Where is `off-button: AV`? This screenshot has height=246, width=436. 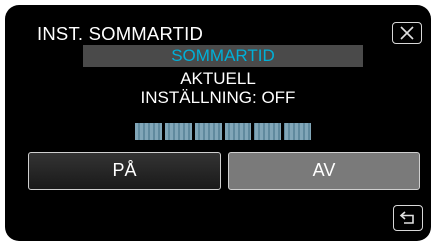
off-button: AV is located at coordinates (324, 171).